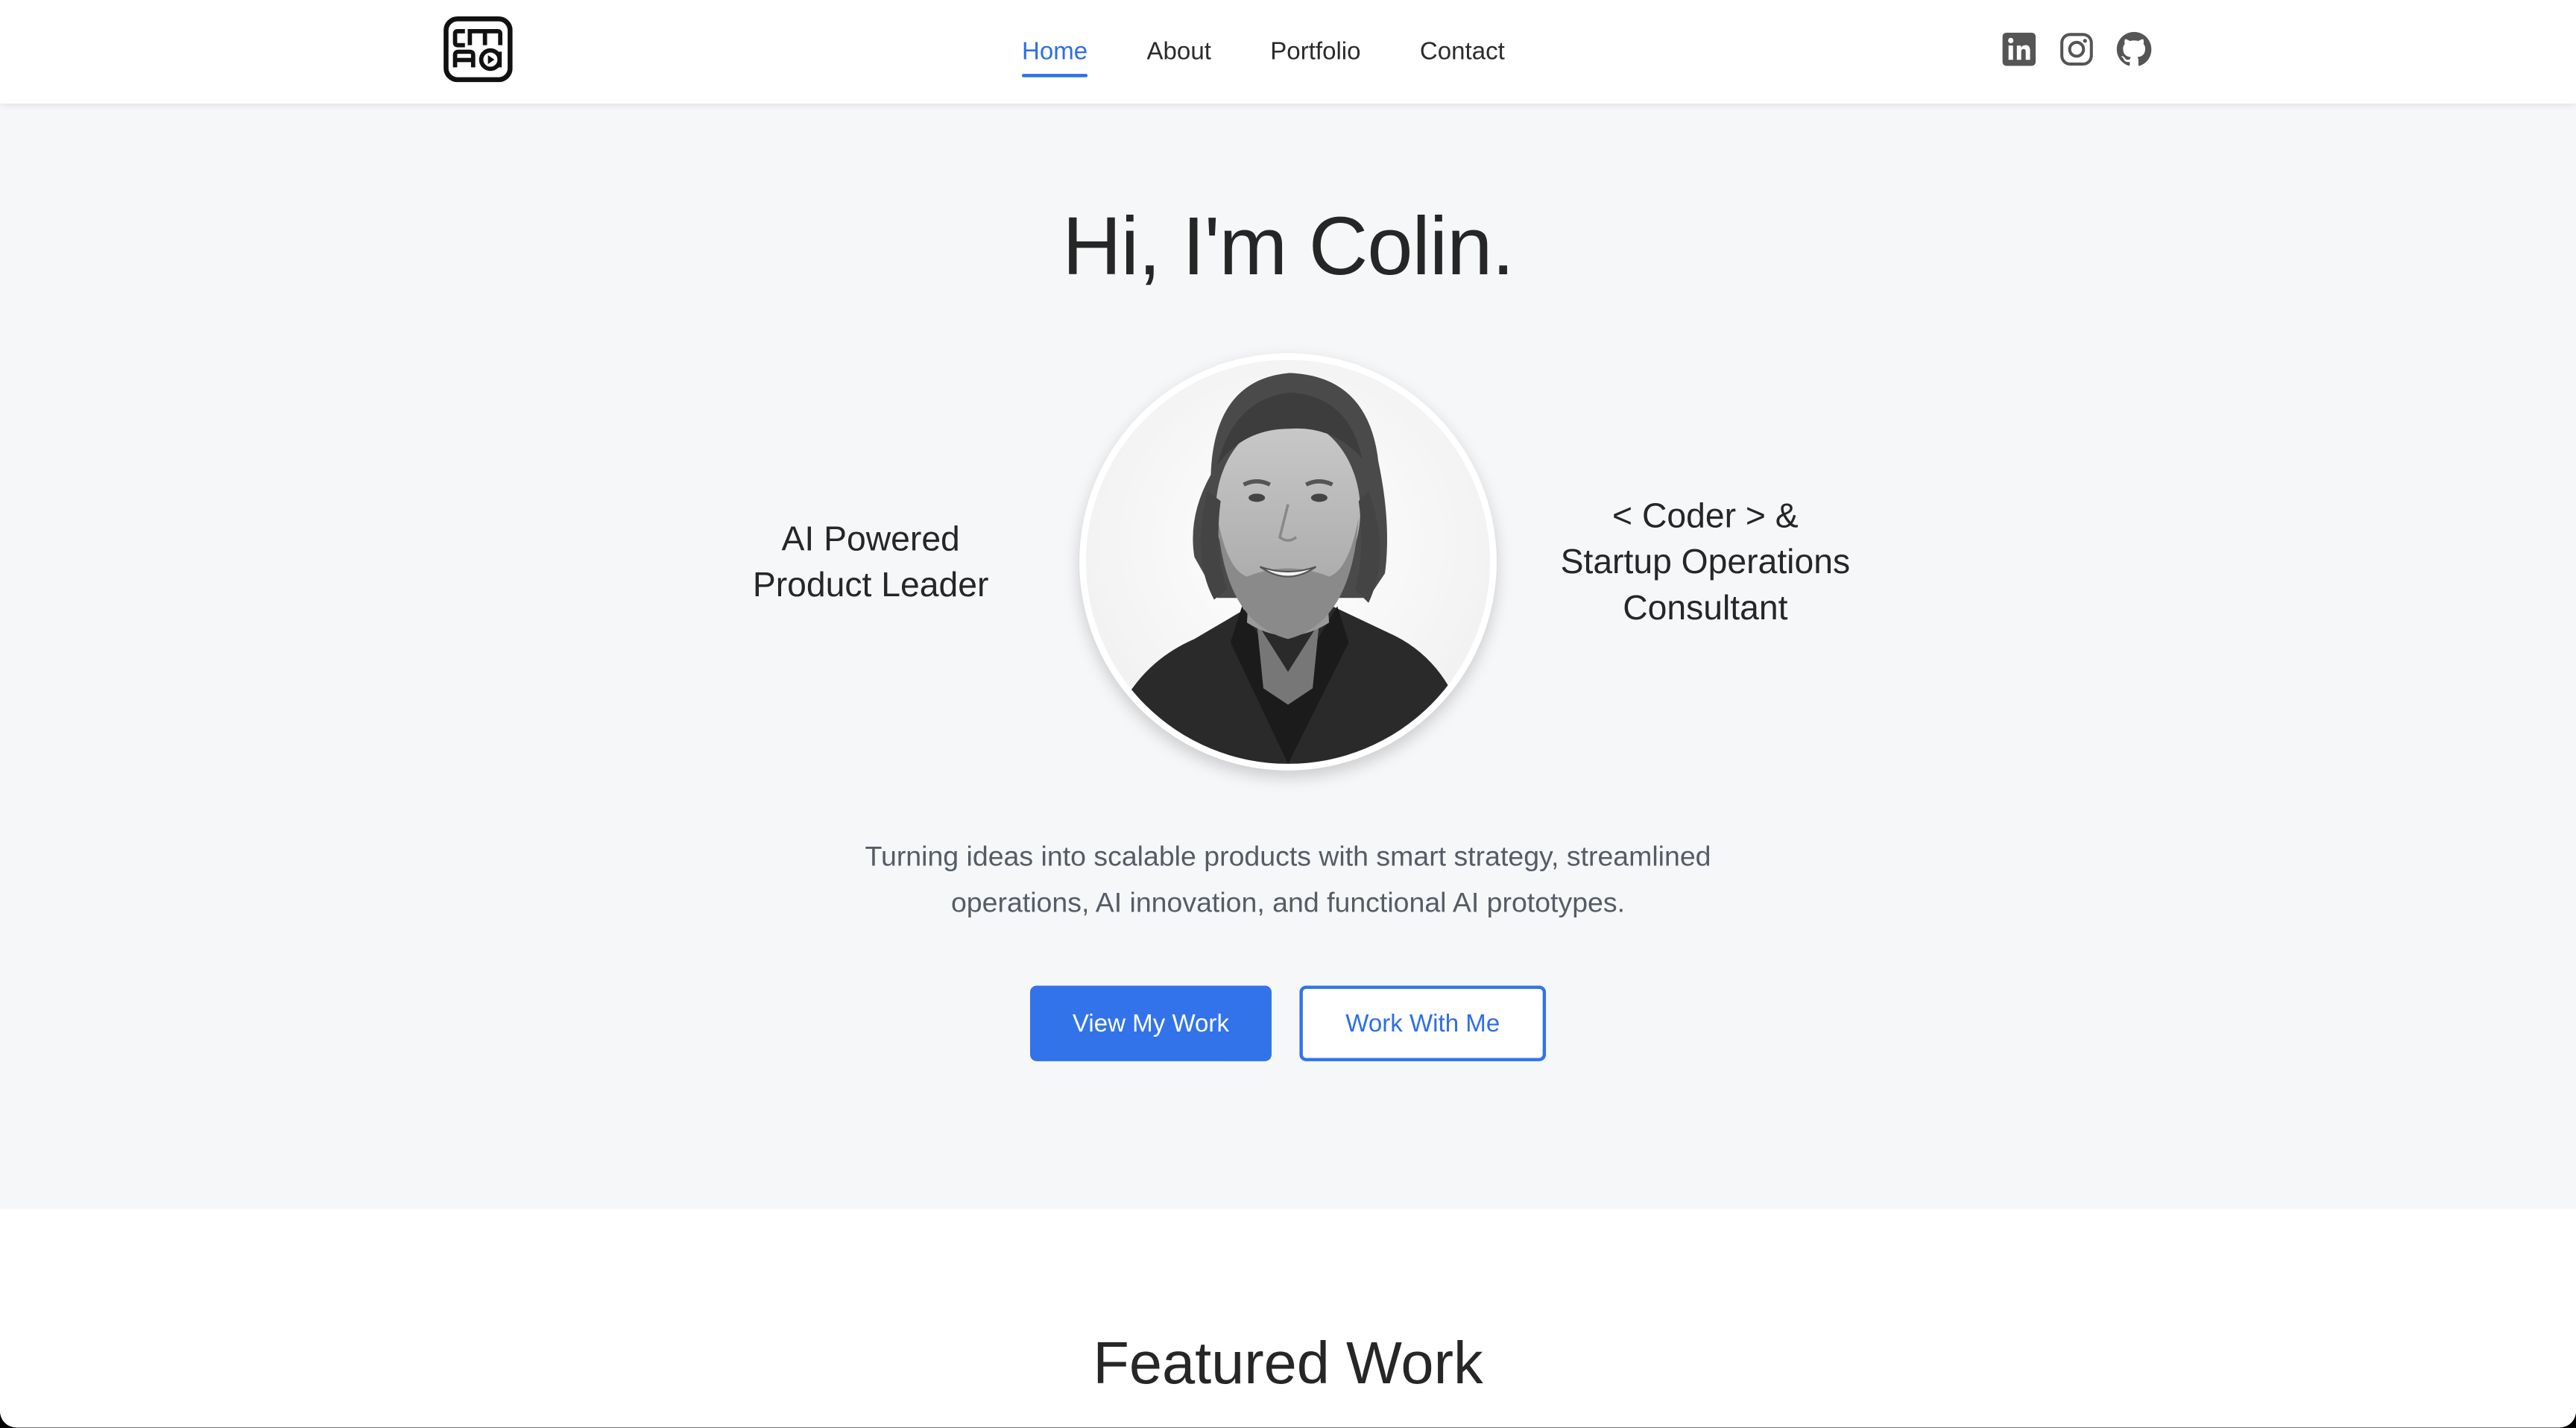 The height and width of the screenshot is (1428, 2576). I want to click on view-my-work-button: View My Work, so click(1150, 1023).